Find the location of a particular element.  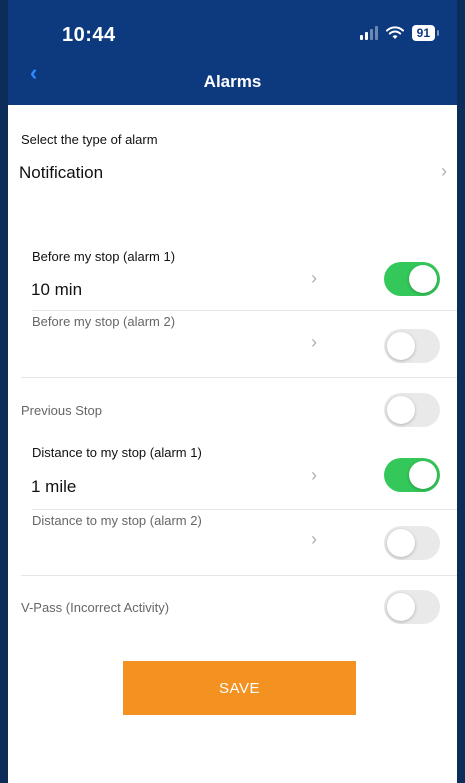

before-stop-alarm-1-toggle is located at coordinates (412, 279).